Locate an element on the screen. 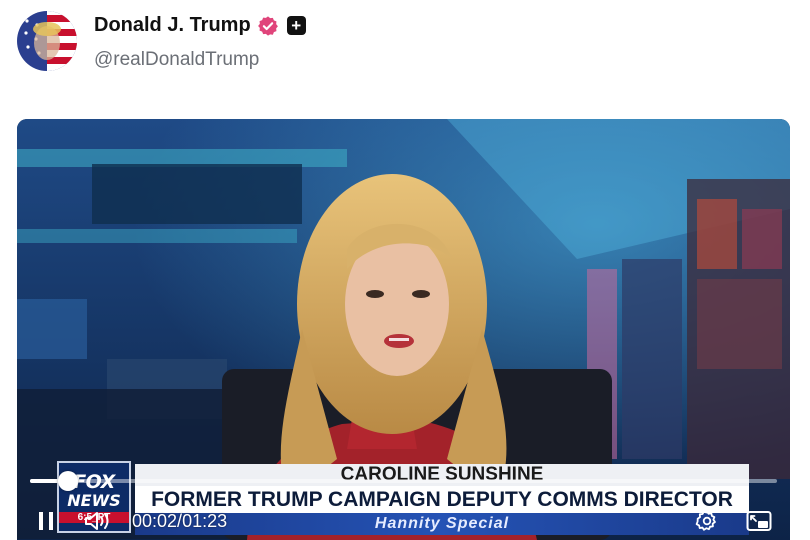 The height and width of the screenshot is (540, 810). scrubber-handle is located at coordinates (68, 481).